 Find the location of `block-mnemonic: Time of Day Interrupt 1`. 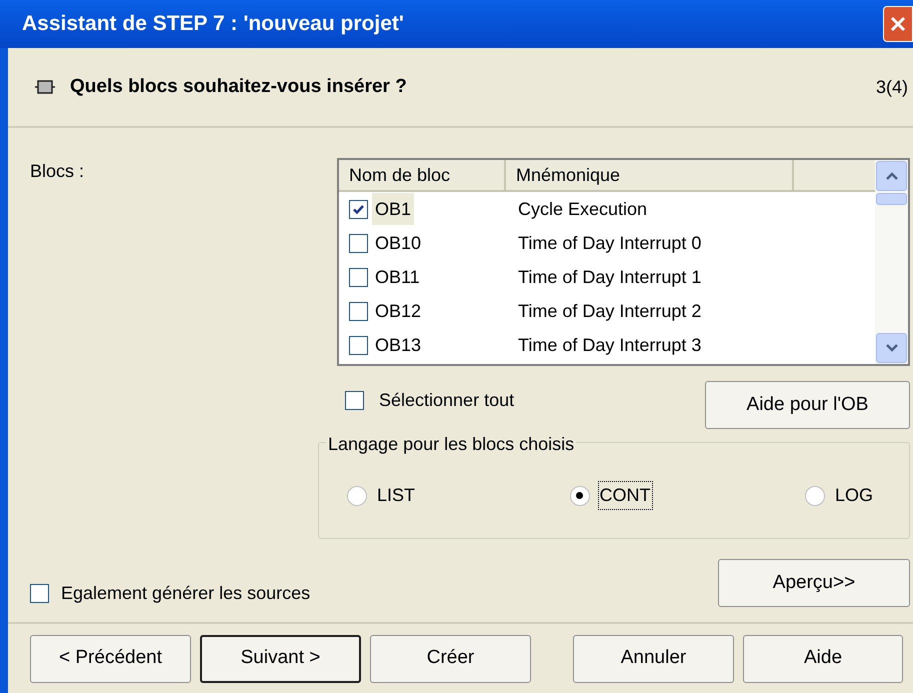

block-mnemonic: Time of Day Interrupt 1 is located at coordinates (609, 277).